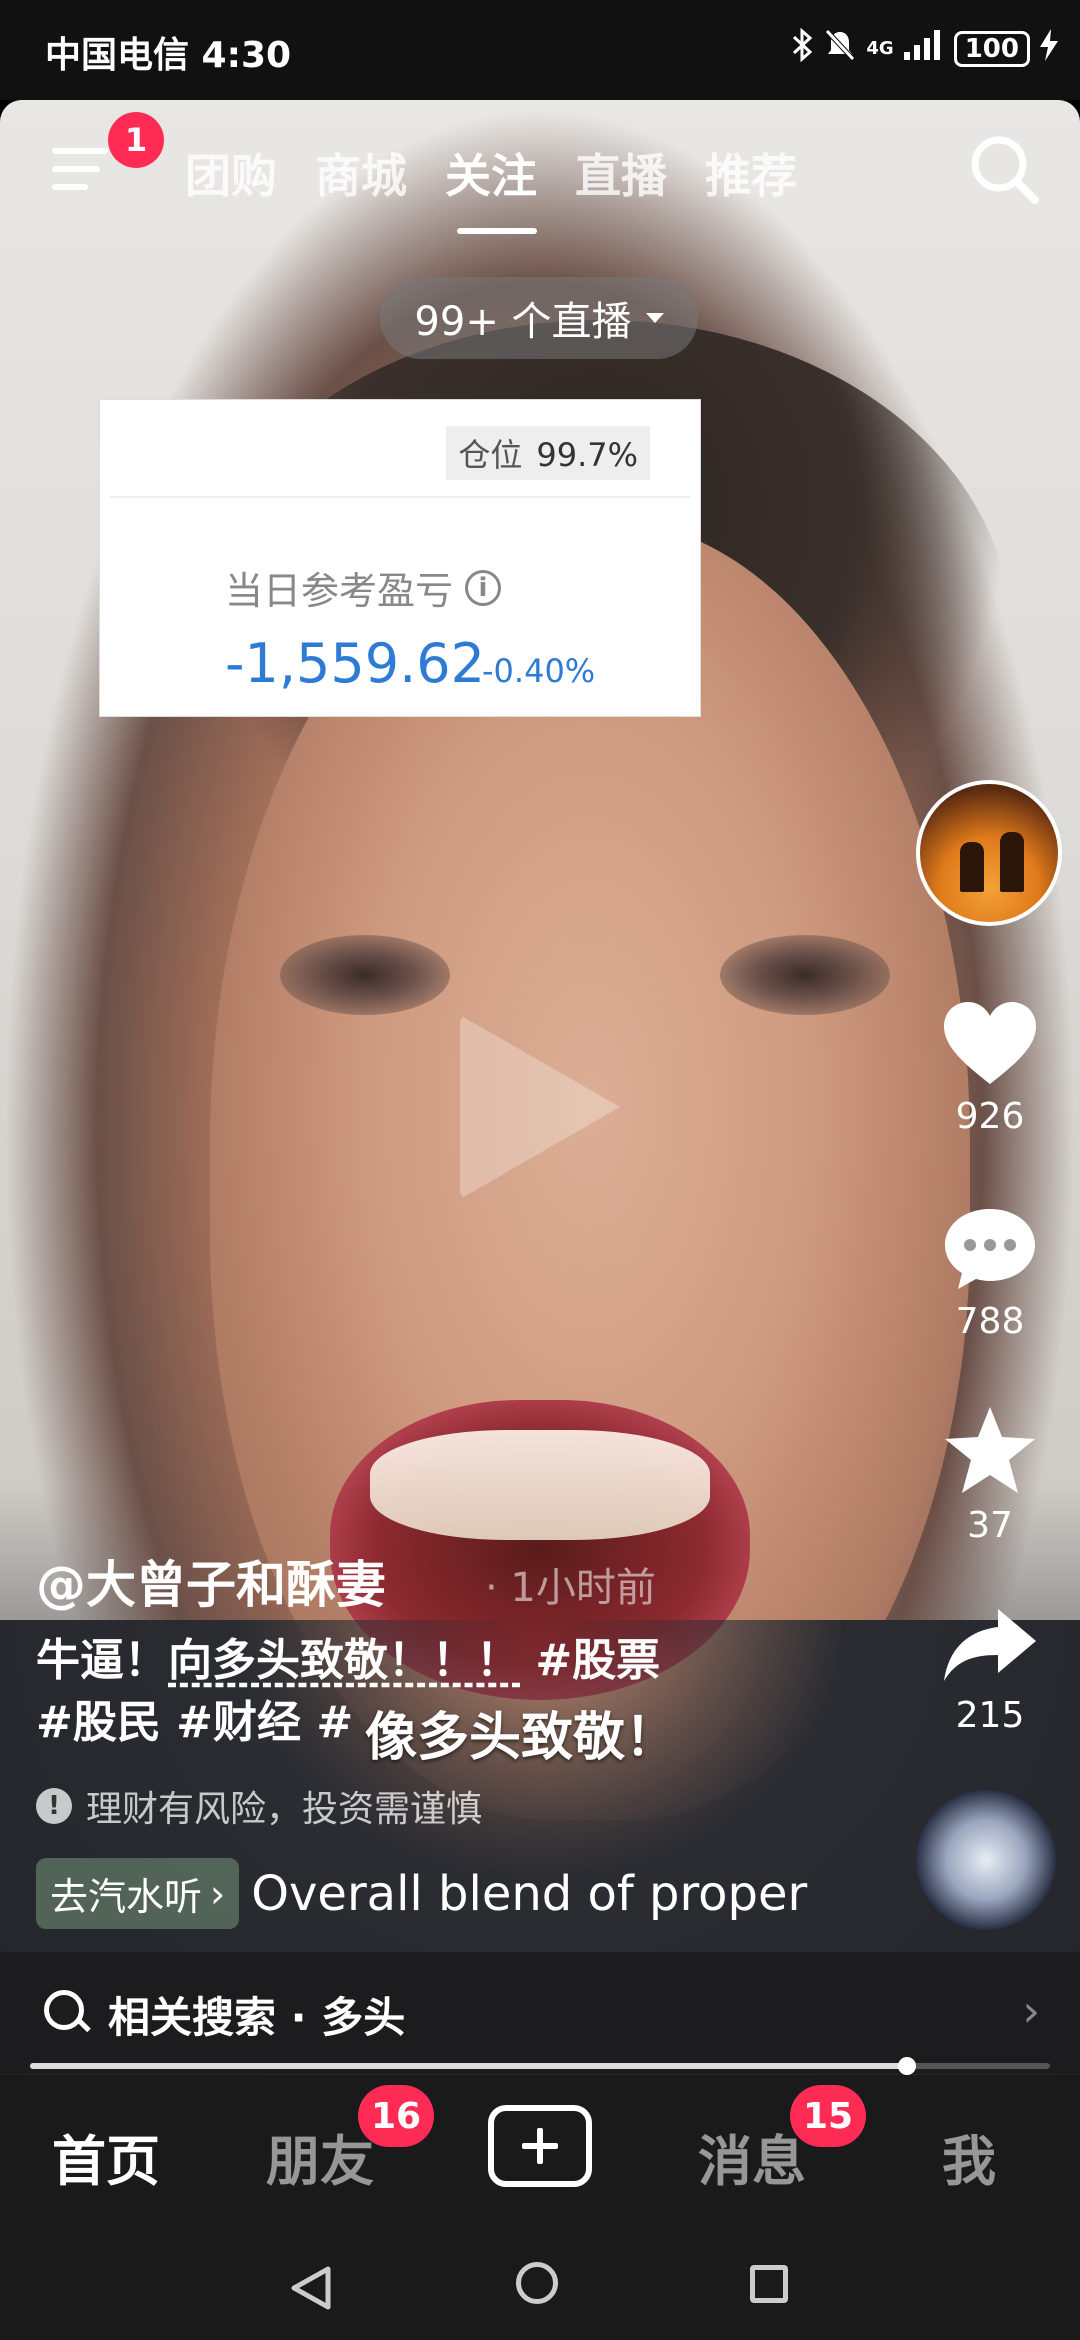 The image size is (1080, 2340). What do you see at coordinates (540, 1107) in the screenshot?
I see `play-icon` at bounding box center [540, 1107].